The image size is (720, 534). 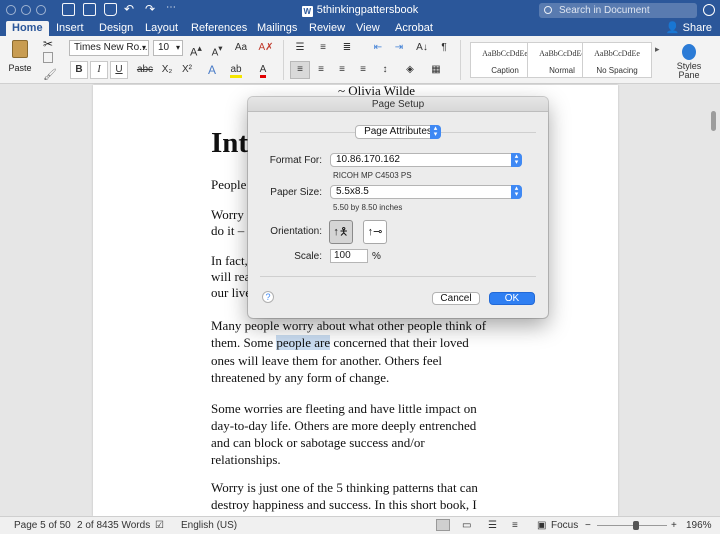 I want to click on share-person-icon: 👤, so click(x=674, y=28).